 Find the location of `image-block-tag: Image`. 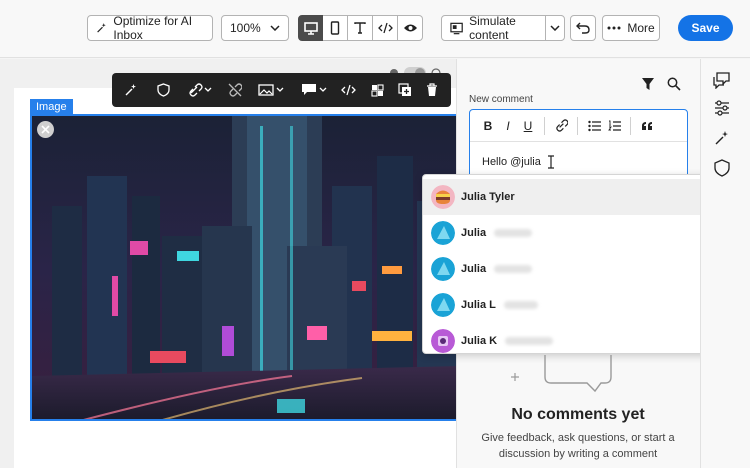

image-block-tag: Image is located at coordinates (51, 107).